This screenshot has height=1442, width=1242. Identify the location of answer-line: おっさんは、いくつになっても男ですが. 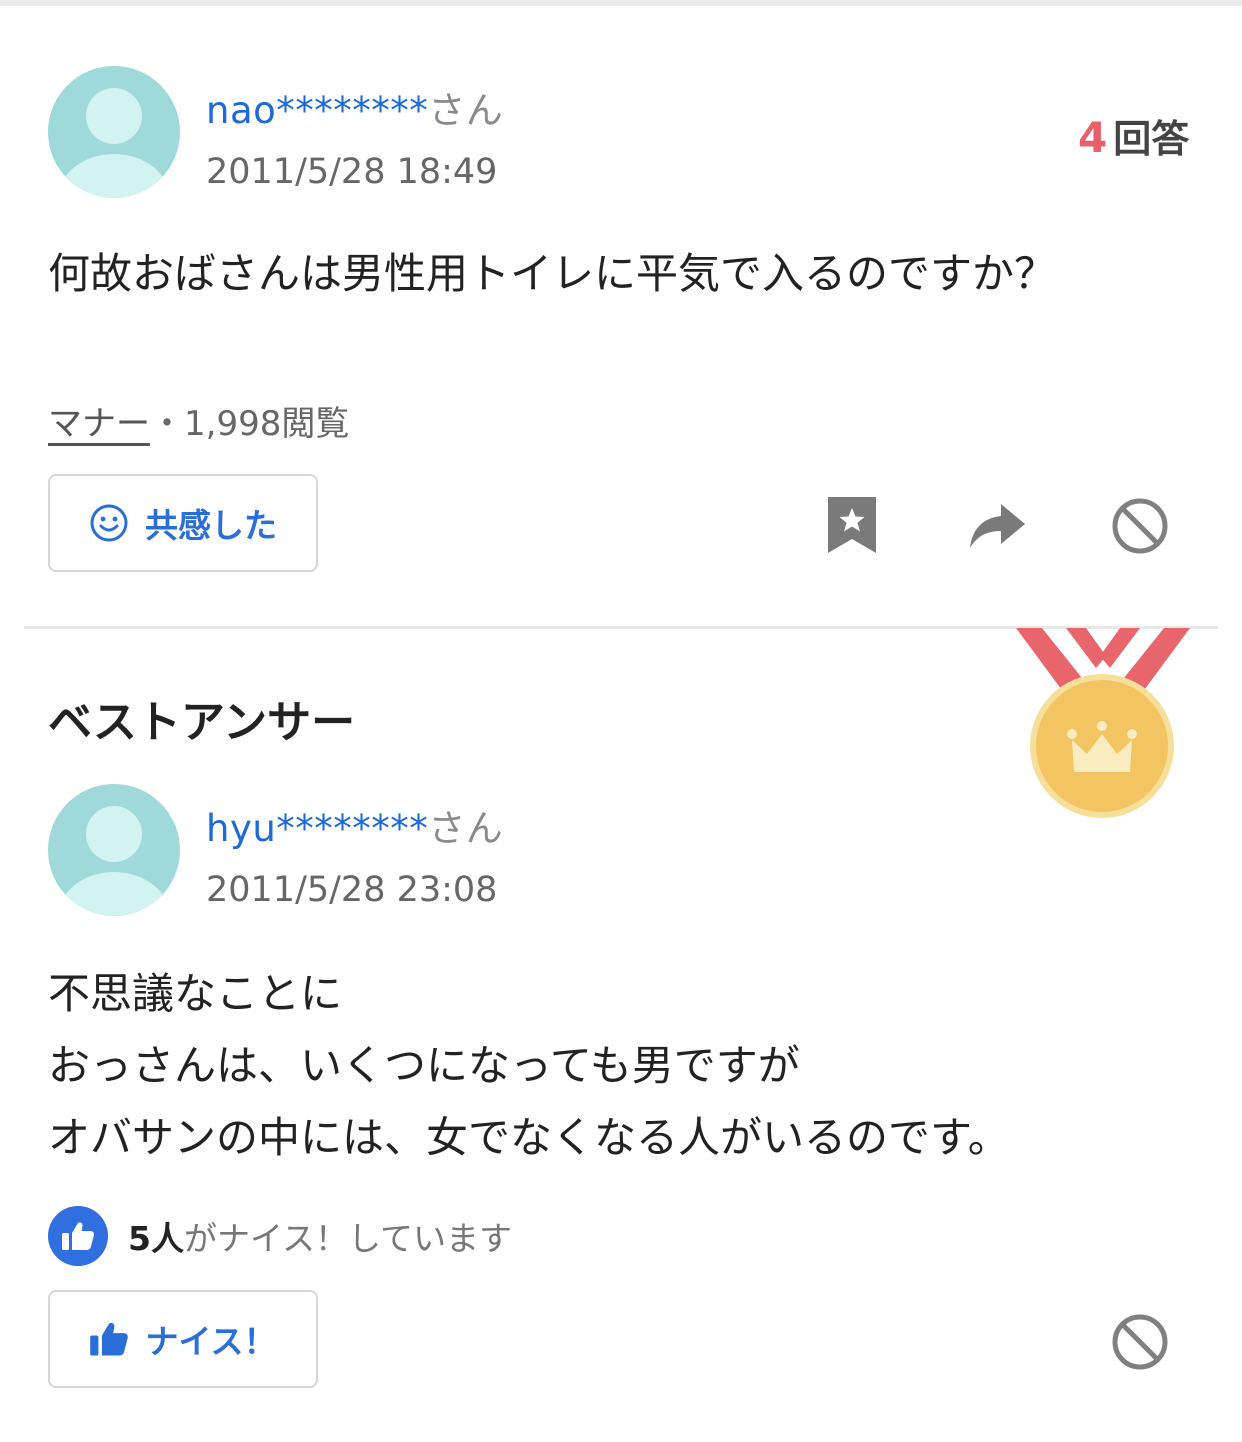
(424, 1065).